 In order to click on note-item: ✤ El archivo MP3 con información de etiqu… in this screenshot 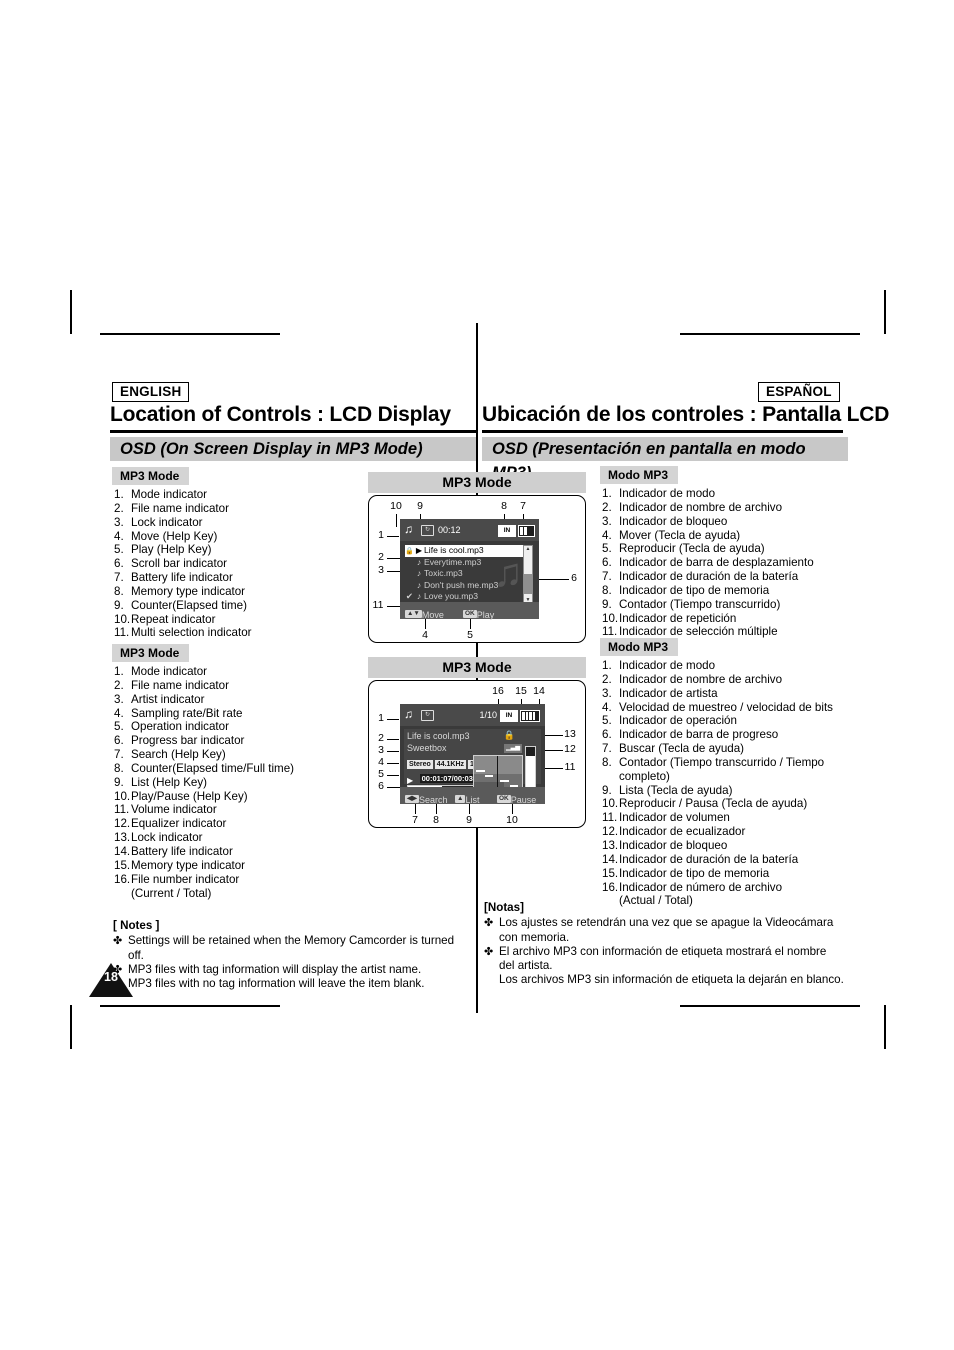, I will do `click(664, 959)`.